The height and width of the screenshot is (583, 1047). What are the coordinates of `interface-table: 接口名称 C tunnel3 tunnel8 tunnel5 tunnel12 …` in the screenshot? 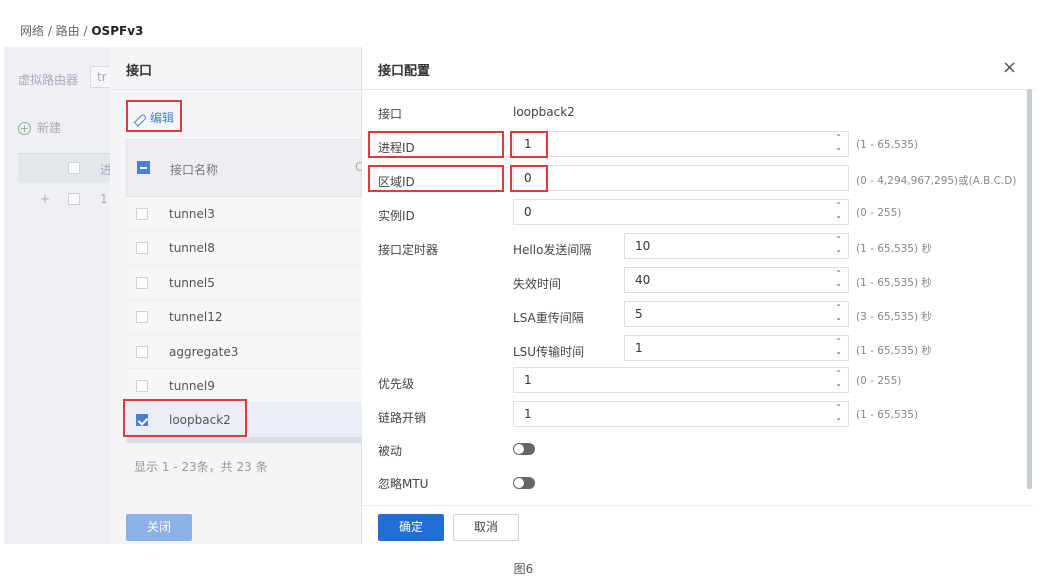 It's located at (244, 288).